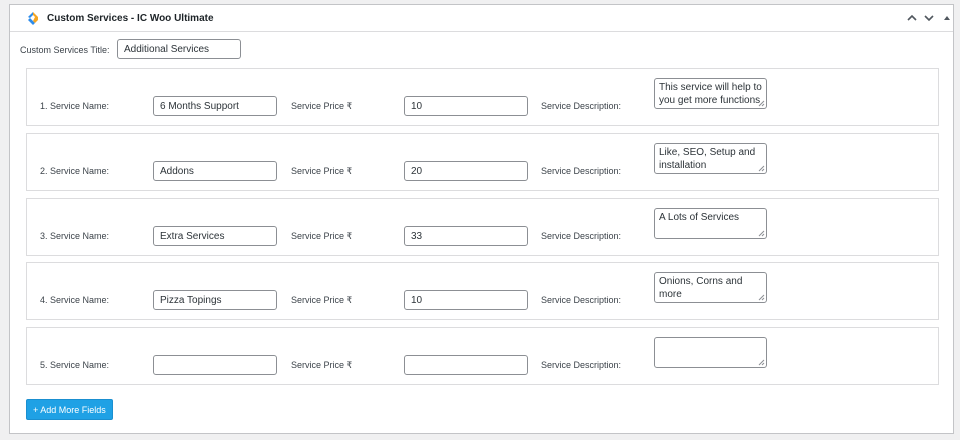  Describe the element at coordinates (75, 106) in the screenshot. I see `service-name-label: 1. Service Name:` at that location.